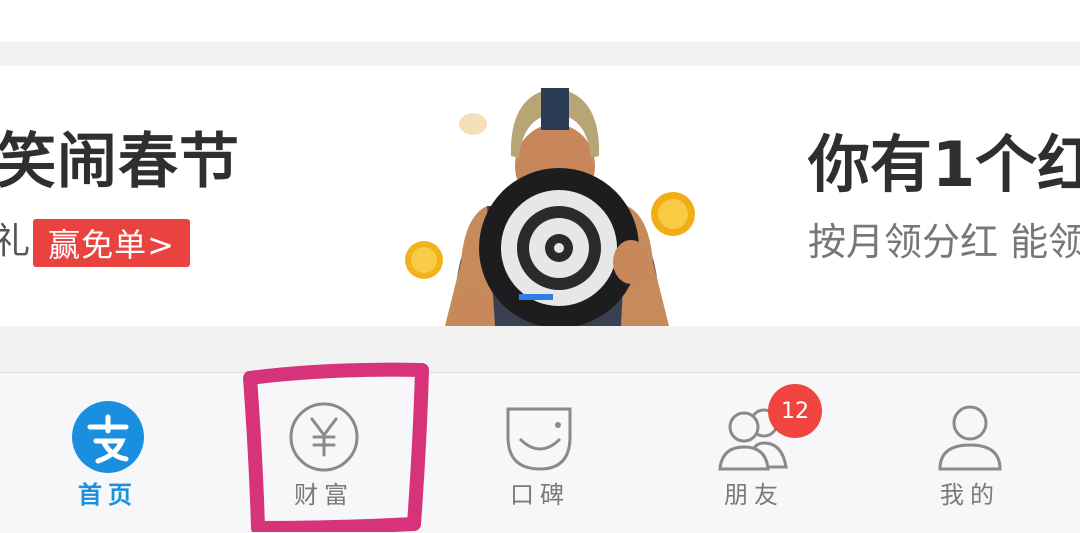 The image size is (1080, 533). Describe the element at coordinates (754, 495) in the screenshot. I see `tab-friends-label: 朋友` at that location.